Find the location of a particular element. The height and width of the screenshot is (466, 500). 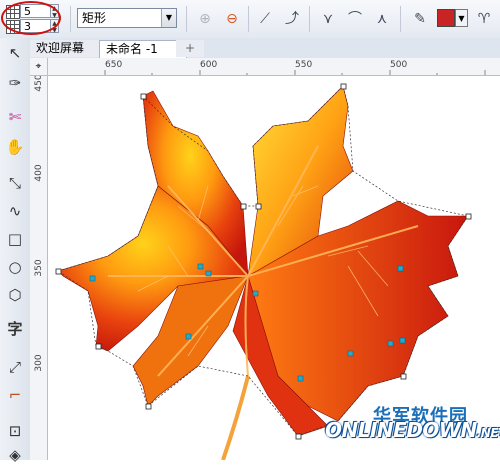

goblet-icon: ♈ is located at coordinates (484, 19).